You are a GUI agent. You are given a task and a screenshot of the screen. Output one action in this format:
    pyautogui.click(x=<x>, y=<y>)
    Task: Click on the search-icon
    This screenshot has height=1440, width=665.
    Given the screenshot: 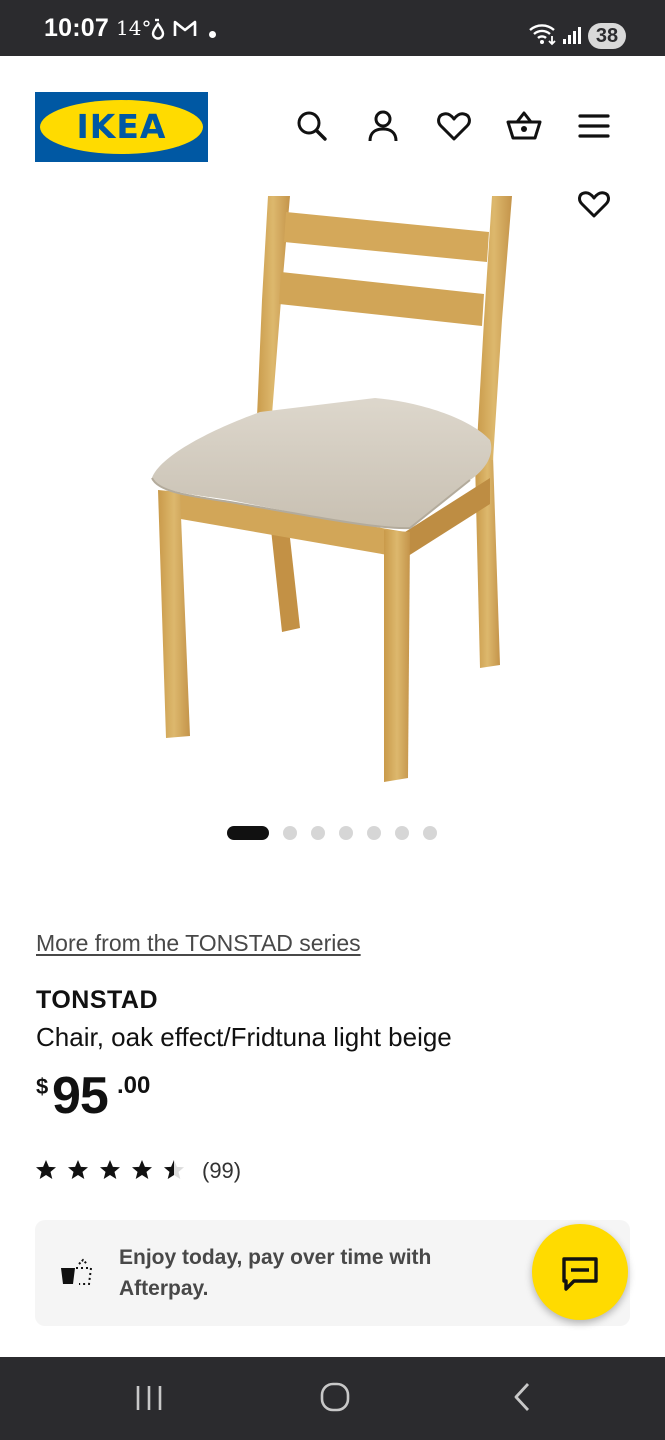 What is the action you would take?
    pyautogui.click(x=312, y=126)
    